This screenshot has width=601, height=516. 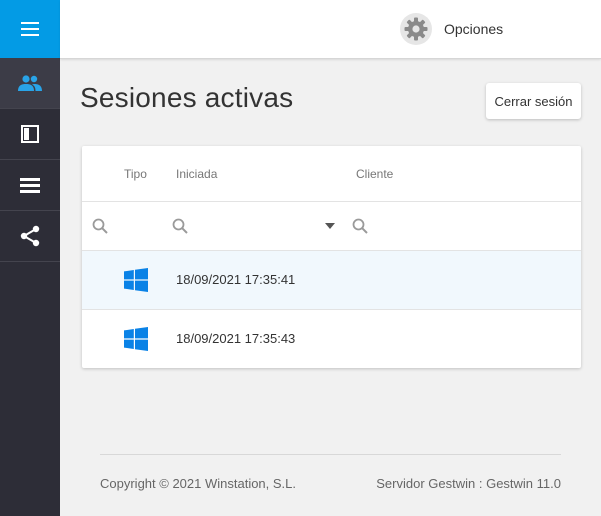 What do you see at coordinates (331, 174) in the screenshot?
I see `table-header: Tipo Iniciada Cliente` at bounding box center [331, 174].